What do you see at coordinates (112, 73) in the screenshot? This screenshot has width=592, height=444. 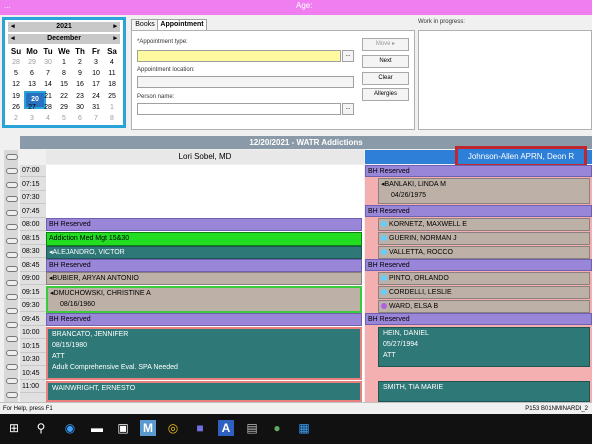 I see `calendar-day: 11` at bounding box center [112, 73].